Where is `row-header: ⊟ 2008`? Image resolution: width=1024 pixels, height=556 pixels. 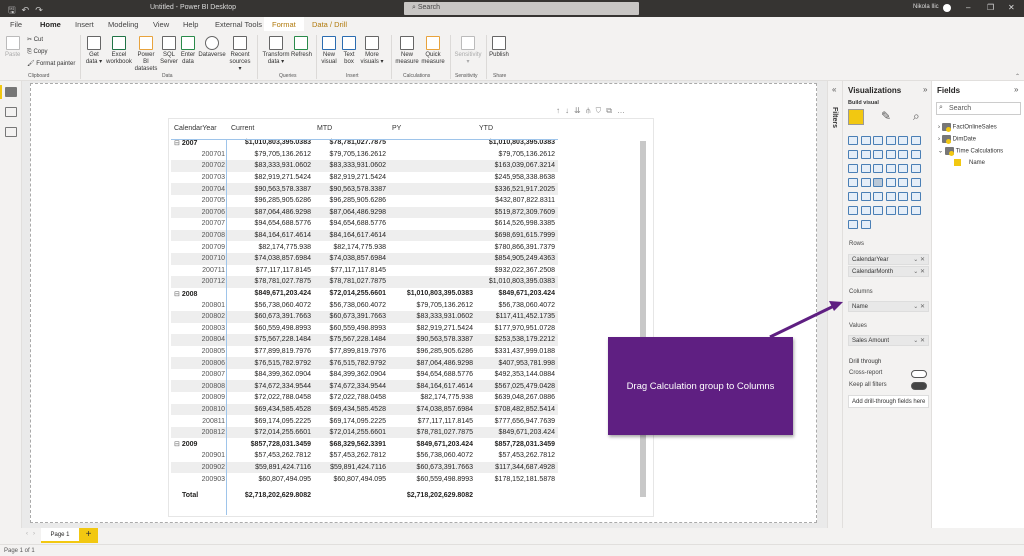 row-header: ⊟ 2008 is located at coordinates (199, 294).